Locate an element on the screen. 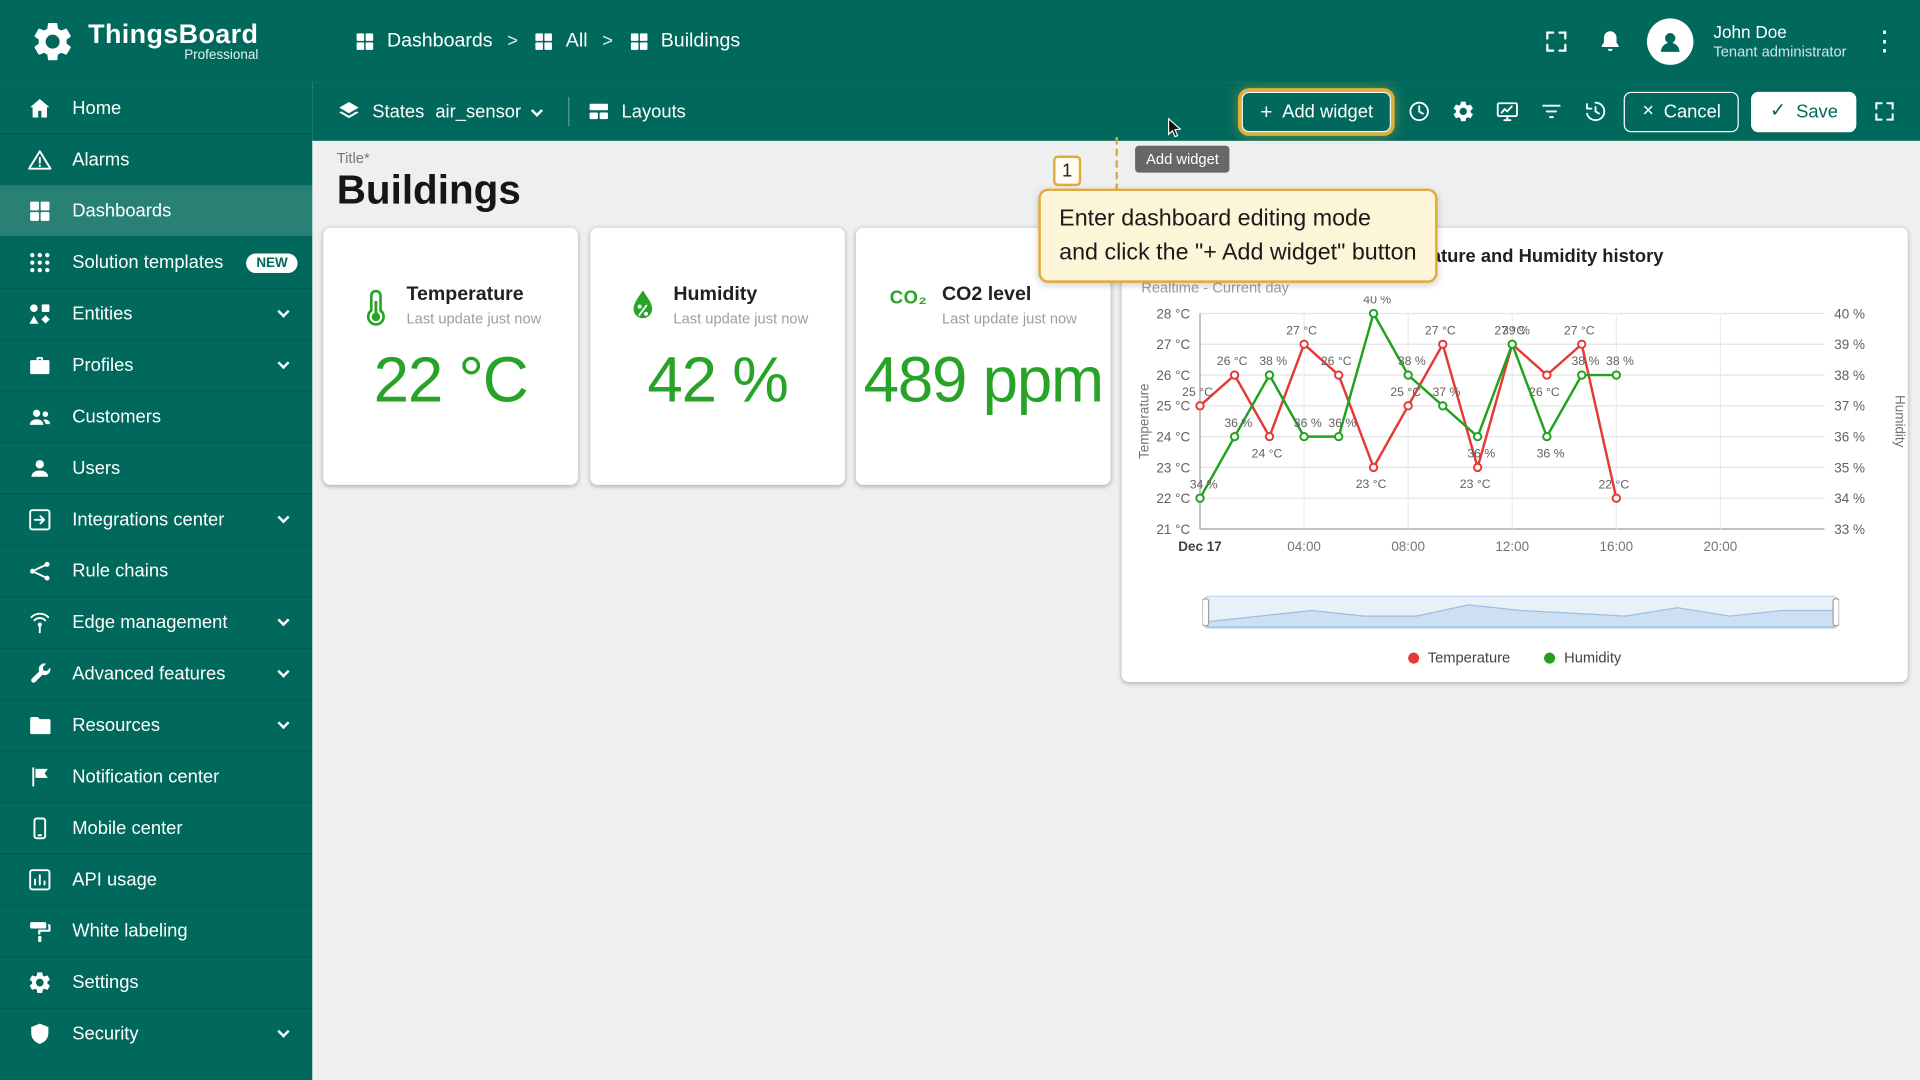 The image size is (1920, 1080). svg-text: 22 °C is located at coordinates (1173, 498).